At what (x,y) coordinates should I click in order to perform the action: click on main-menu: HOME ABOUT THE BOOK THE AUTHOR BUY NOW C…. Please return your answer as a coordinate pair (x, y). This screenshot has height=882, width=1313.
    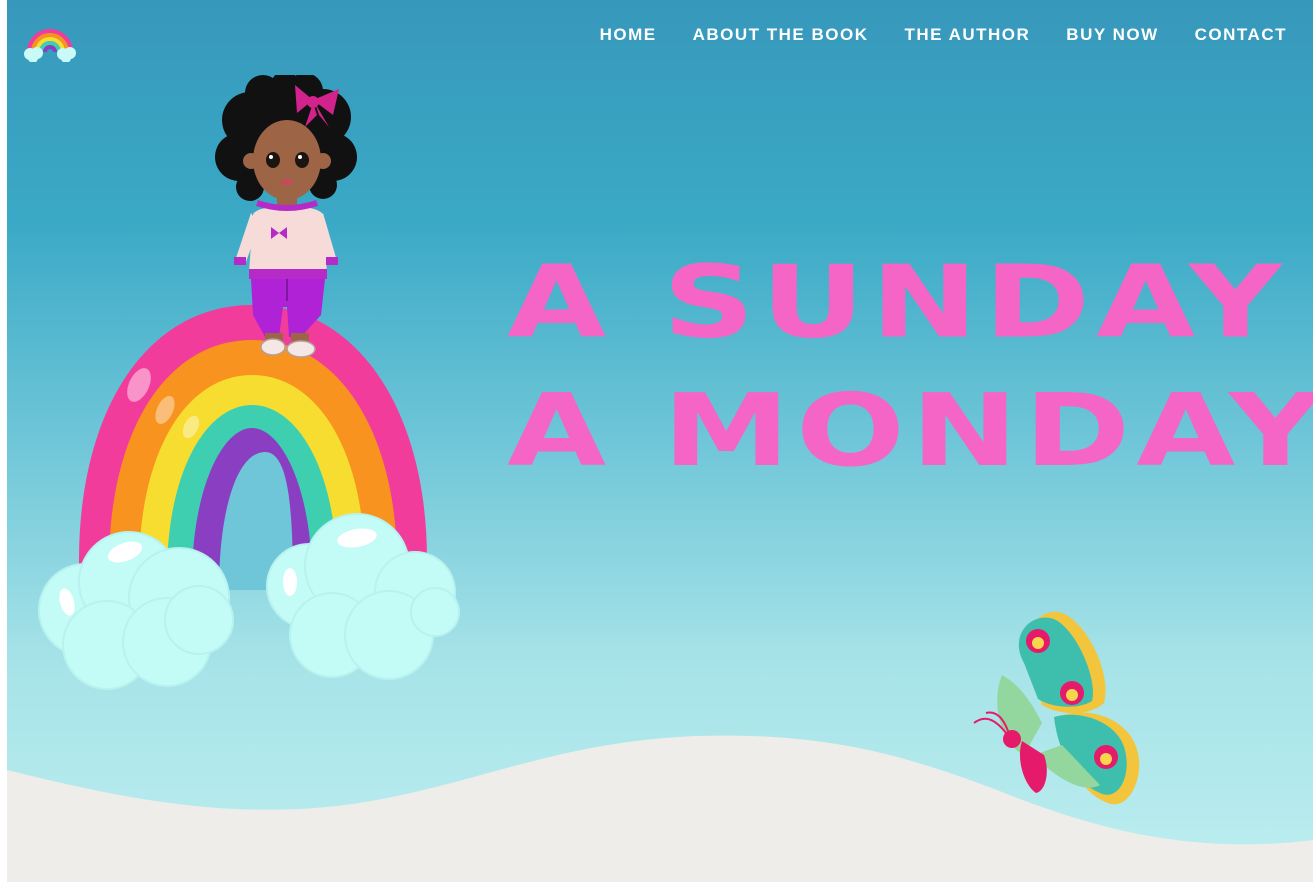
    Looking at the image, I should click on (943, 35).